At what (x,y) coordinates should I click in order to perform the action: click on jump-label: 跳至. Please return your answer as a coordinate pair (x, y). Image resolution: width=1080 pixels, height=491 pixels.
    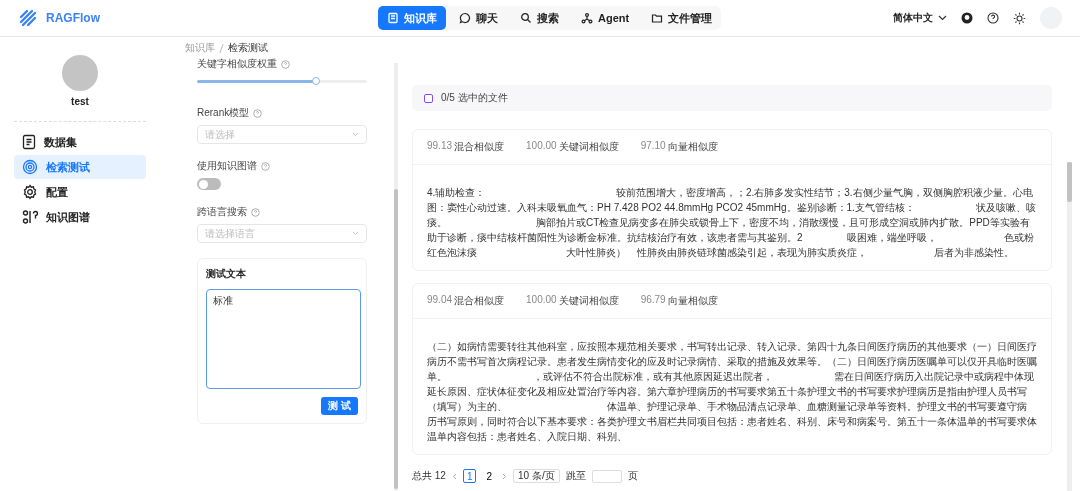
    Looking at the image, I should click on (575, 476).